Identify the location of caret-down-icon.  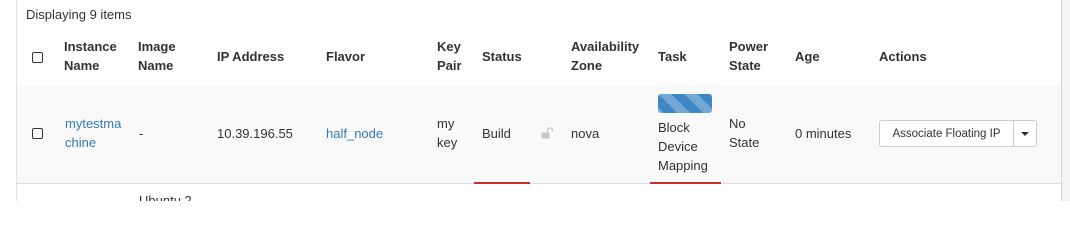
(1025, 134).